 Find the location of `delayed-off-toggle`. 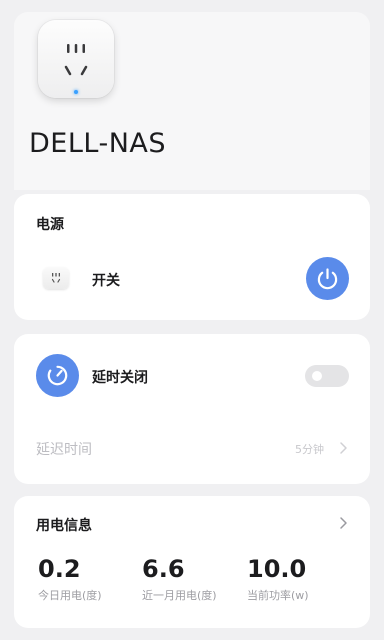

delayed-off-toggle is located at coordinates (327, 376).